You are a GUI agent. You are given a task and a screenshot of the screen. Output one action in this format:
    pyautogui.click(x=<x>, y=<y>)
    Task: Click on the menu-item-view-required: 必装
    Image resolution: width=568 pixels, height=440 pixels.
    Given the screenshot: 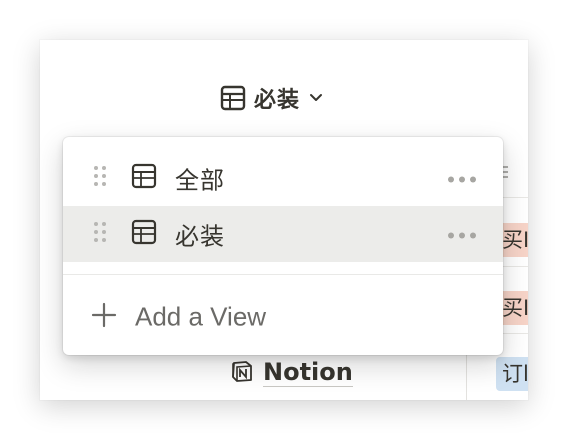 What is the action you would take?
    pyautogui.click(x=283, y=234)
    